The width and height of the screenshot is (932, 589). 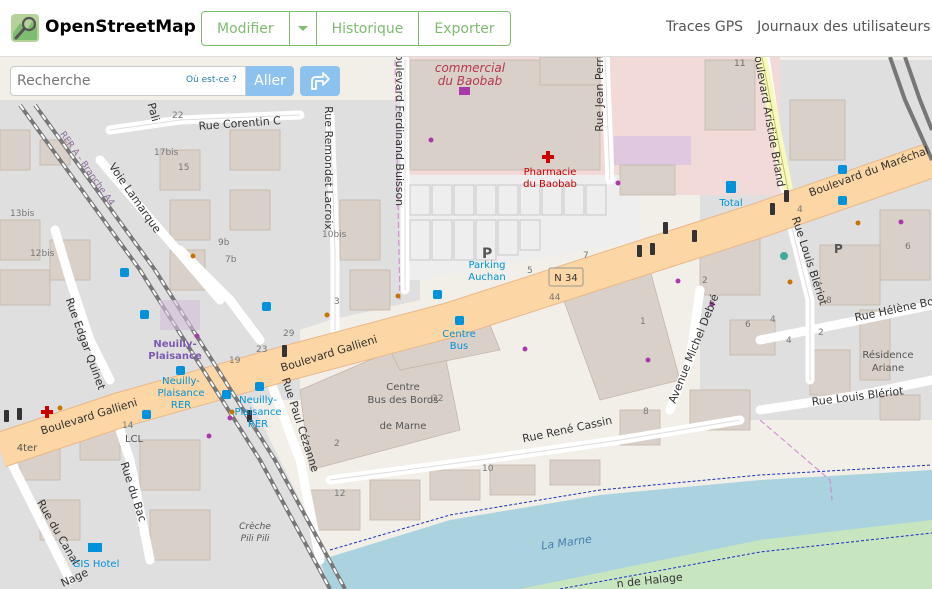 I want to click on hotel-icon, so click(x=95, y=547).